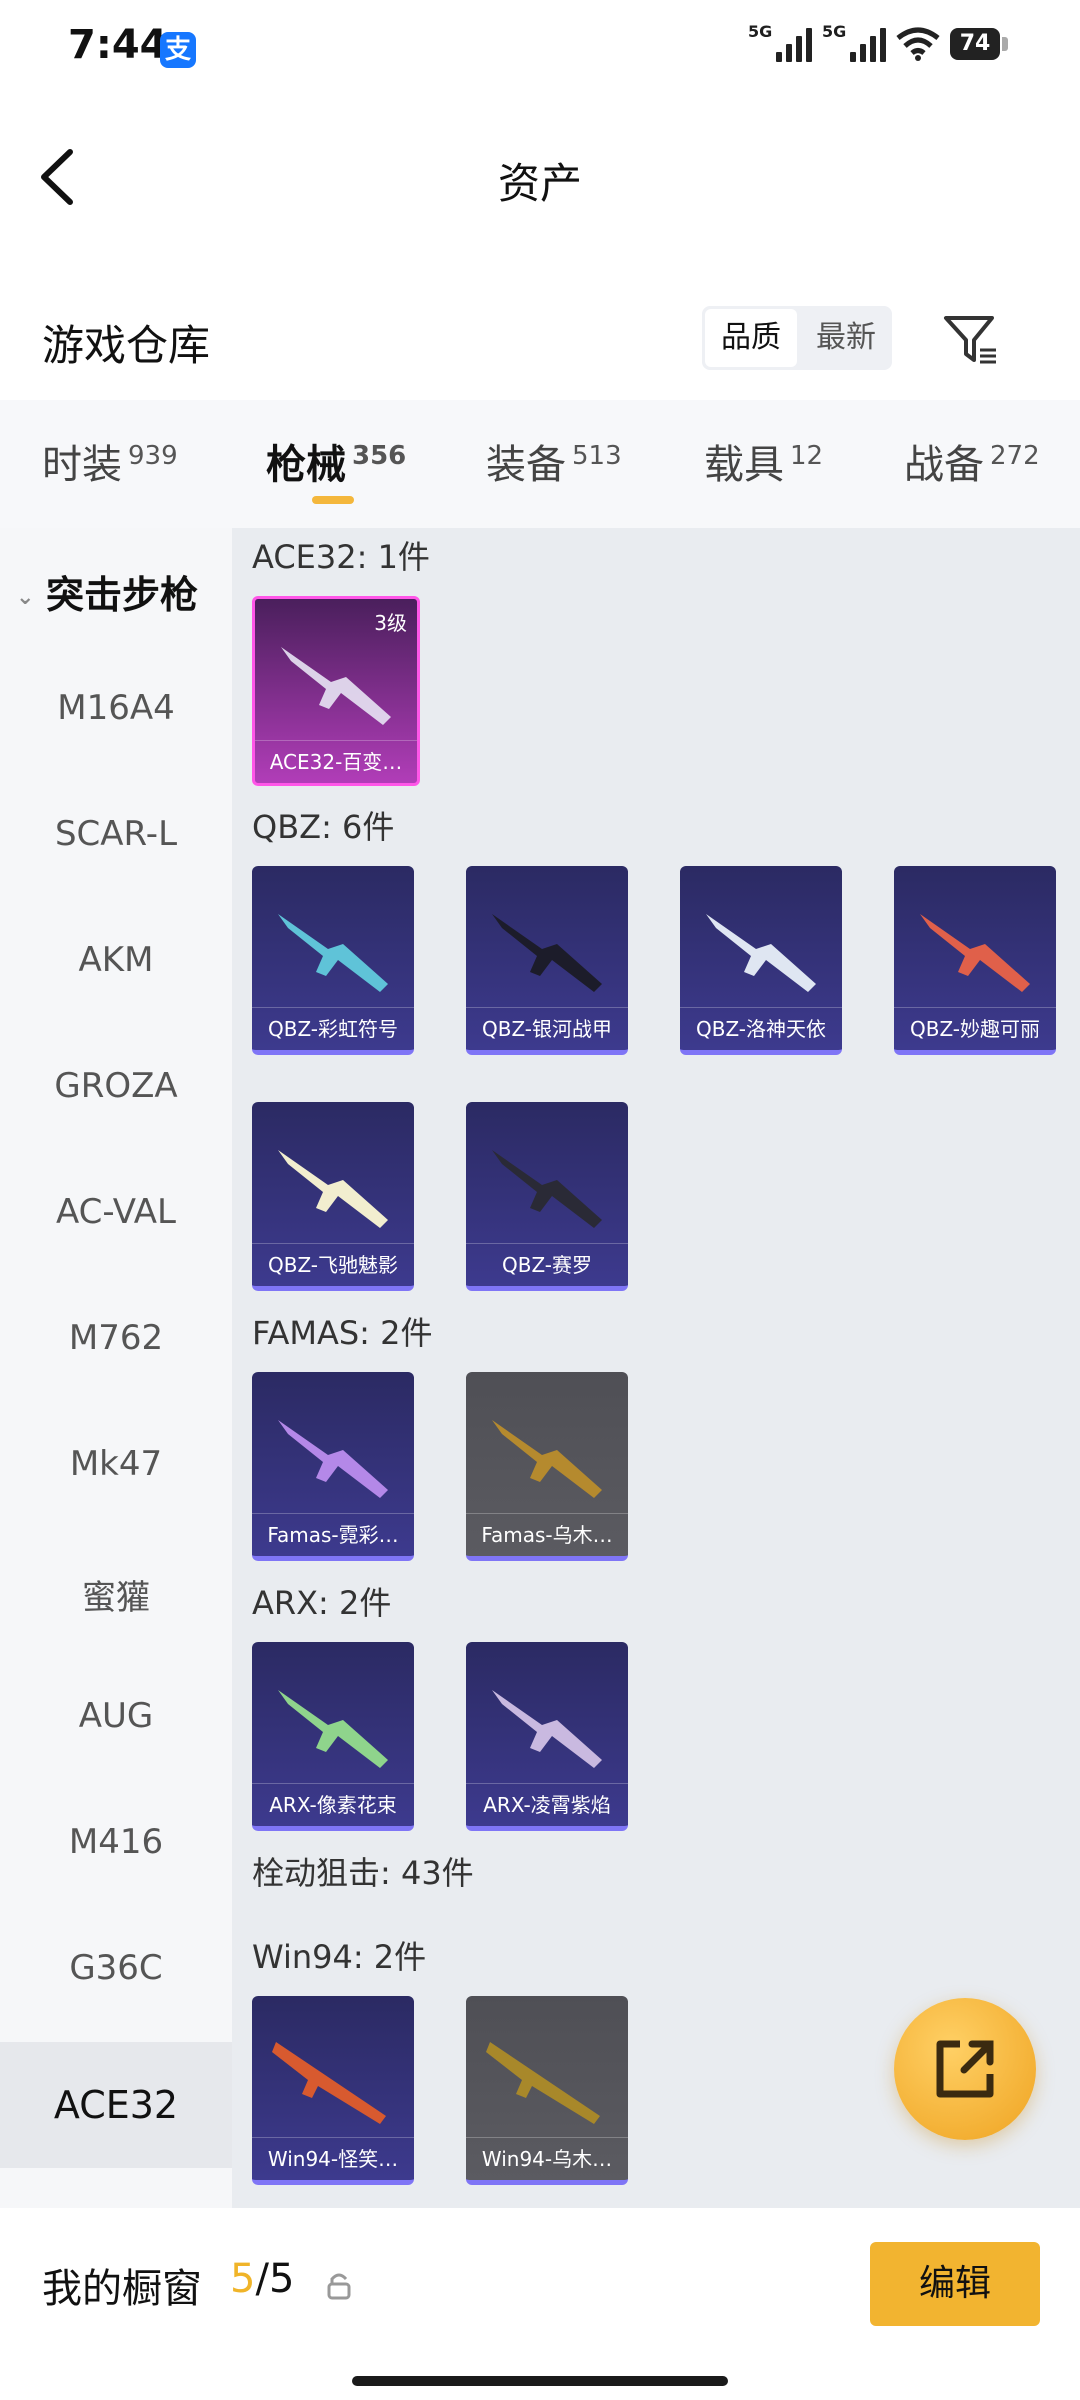  What do you see at coordinates (116, 1594) in the screenshot?
I see `sidebar-item-honey-badger: 蜜獾` at bounding box center [116, 1594].